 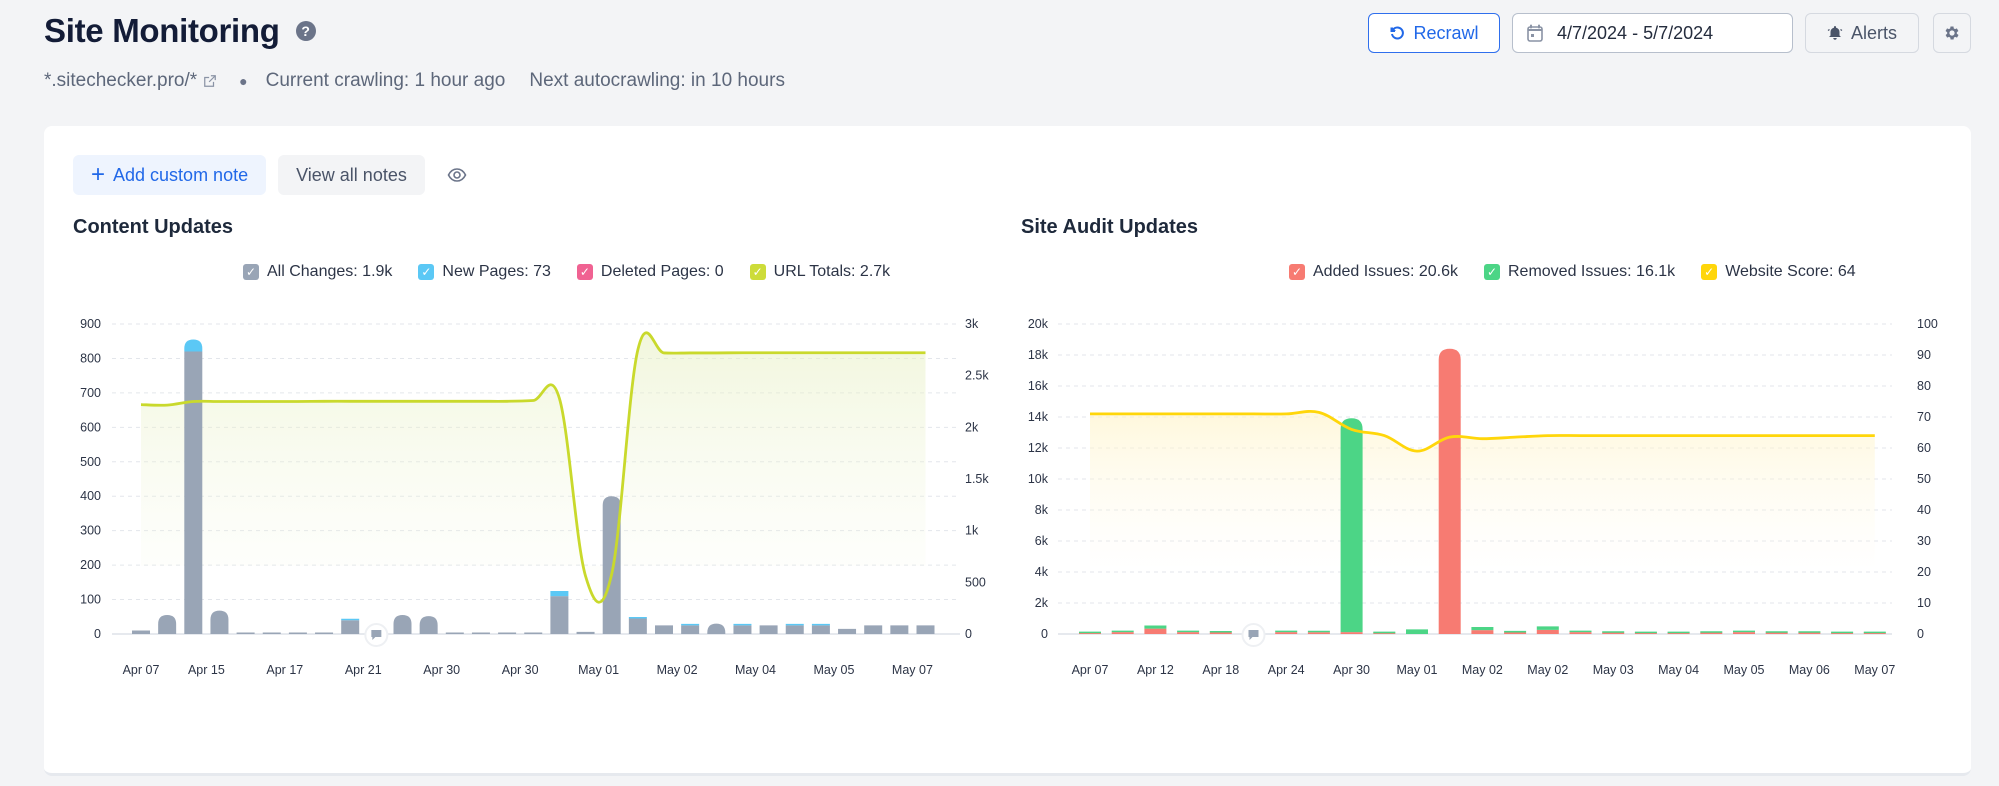 I want to click on y-left-tick-label: 8k, so click(x=1042, y=510).